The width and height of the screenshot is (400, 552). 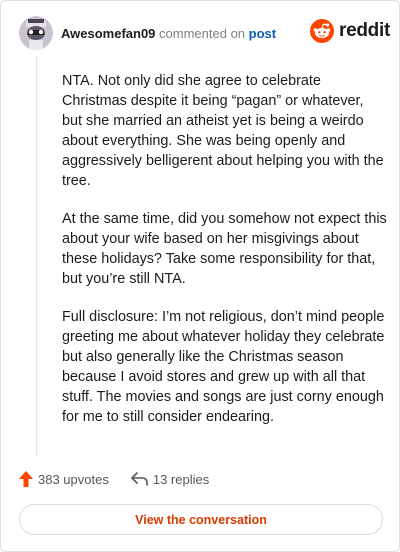 I want to click on reddit-snoo-icon, so click(x=322, y=31).